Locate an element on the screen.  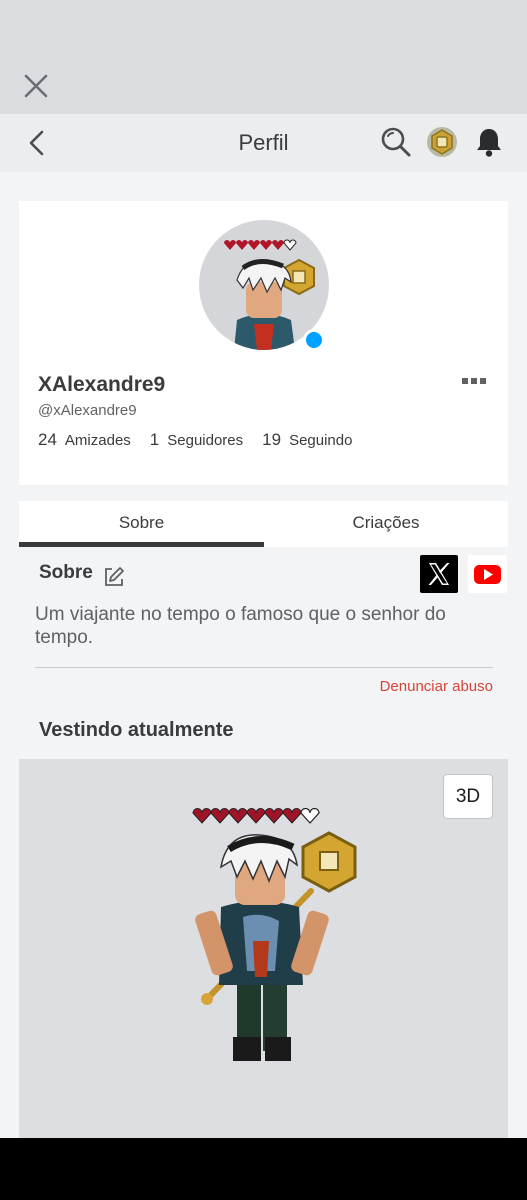
youtube-icon is located at coordinates (487, 574).